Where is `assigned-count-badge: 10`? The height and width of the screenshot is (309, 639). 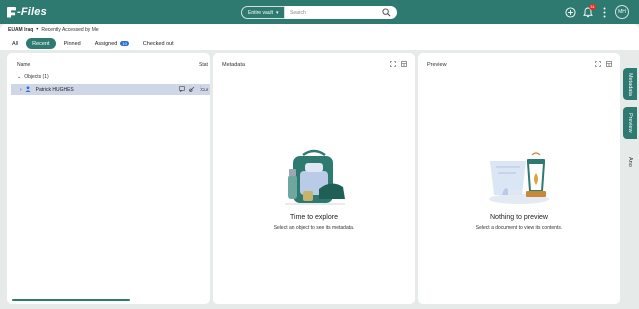 assigned-count-badge: 10 is located at coordinates (124, 43).